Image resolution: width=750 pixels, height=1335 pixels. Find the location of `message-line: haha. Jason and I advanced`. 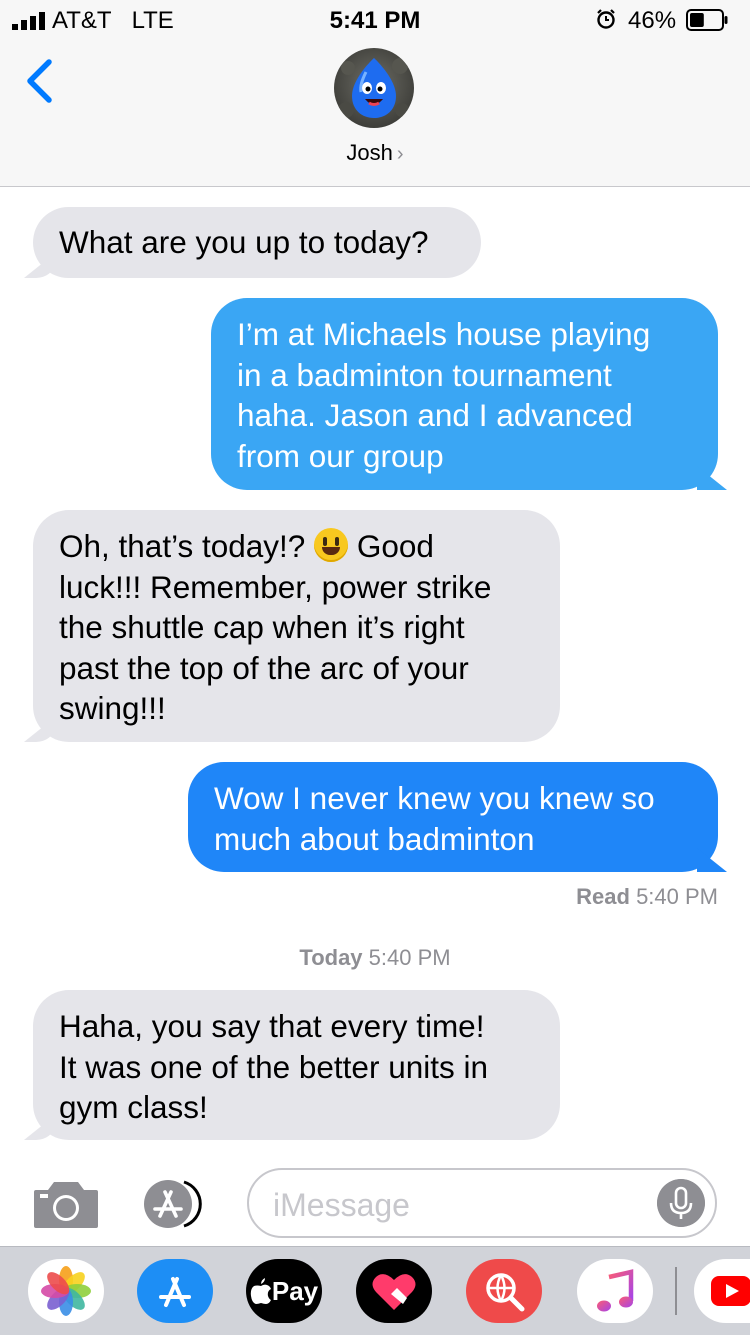

message-line: haha. Jason and I advanced is located at coordinates (435, 415).